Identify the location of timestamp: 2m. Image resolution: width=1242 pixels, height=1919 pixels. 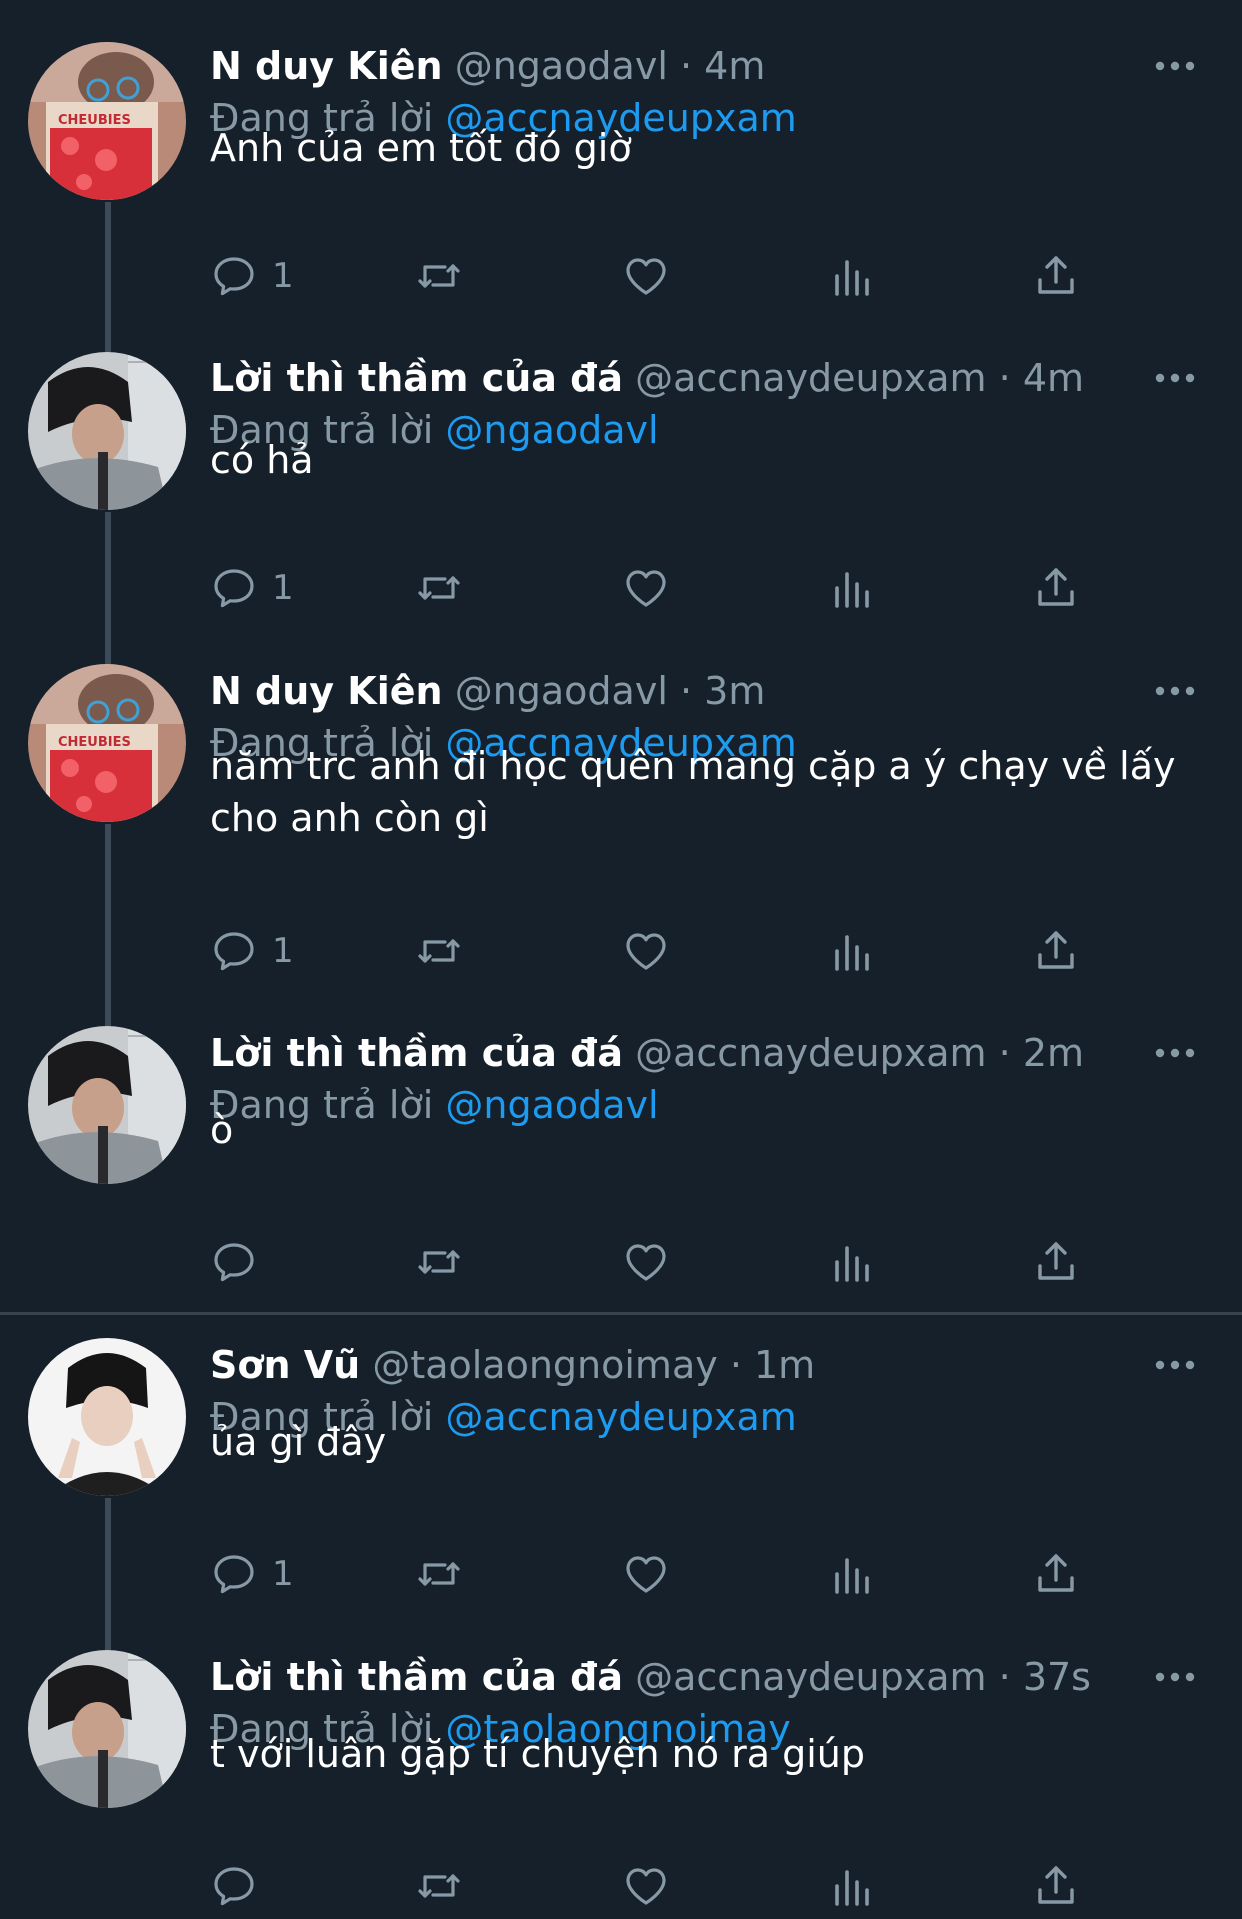
(1053, 1053).